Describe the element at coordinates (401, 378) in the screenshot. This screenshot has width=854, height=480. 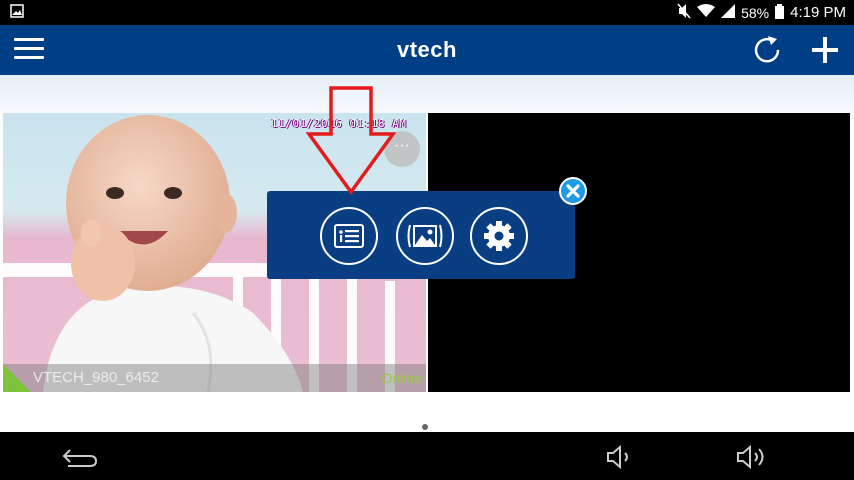
I see `camera-status: Online` at that location.